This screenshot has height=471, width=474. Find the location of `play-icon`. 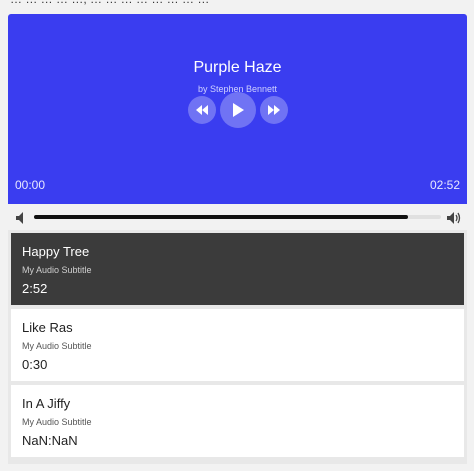

play-icon is located at coordinates (238, 110).